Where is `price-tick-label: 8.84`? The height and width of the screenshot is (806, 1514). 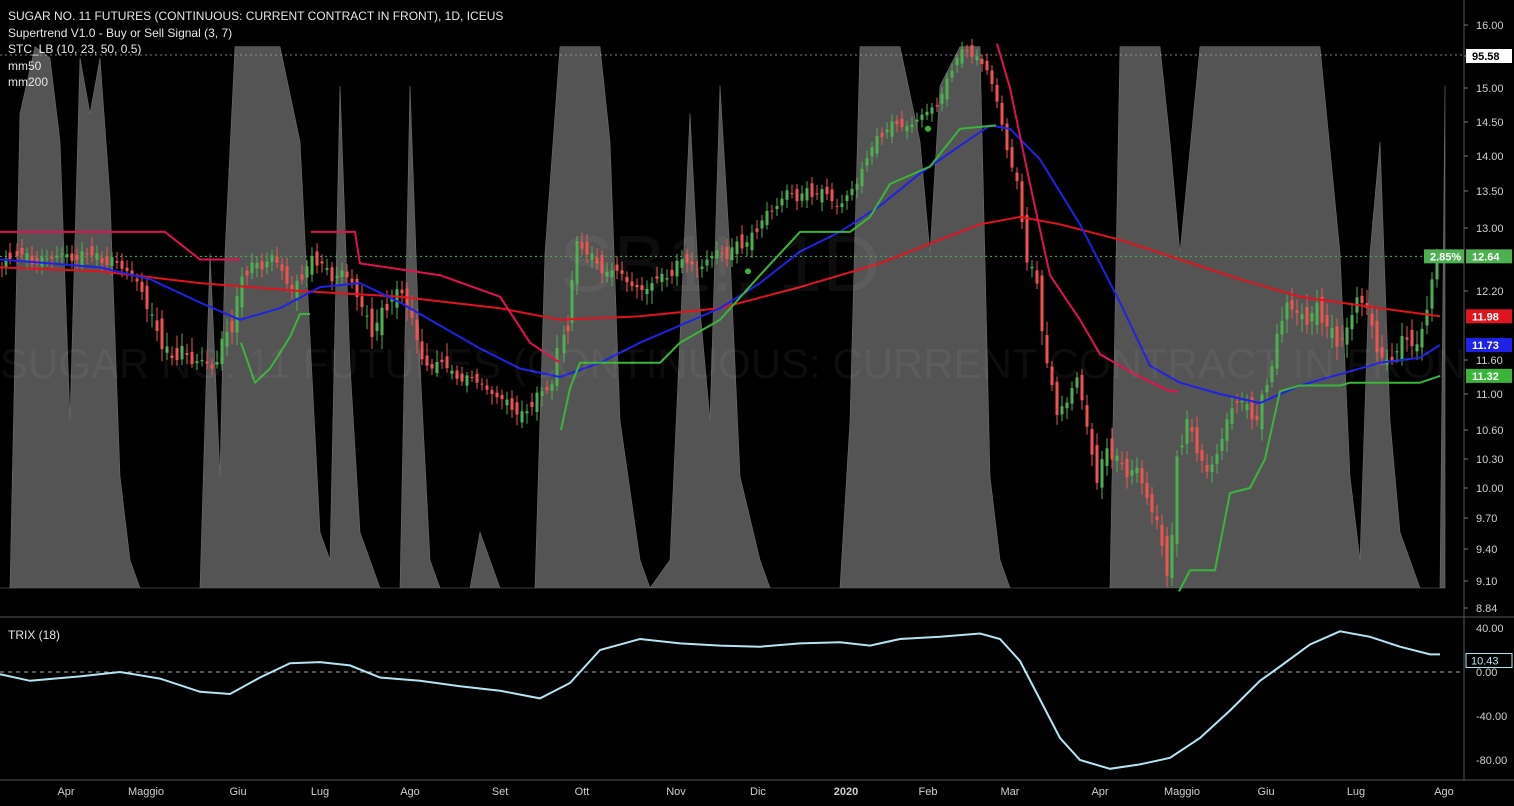
price-tick-label: 8.84 is located at coordinates (1486, 609).